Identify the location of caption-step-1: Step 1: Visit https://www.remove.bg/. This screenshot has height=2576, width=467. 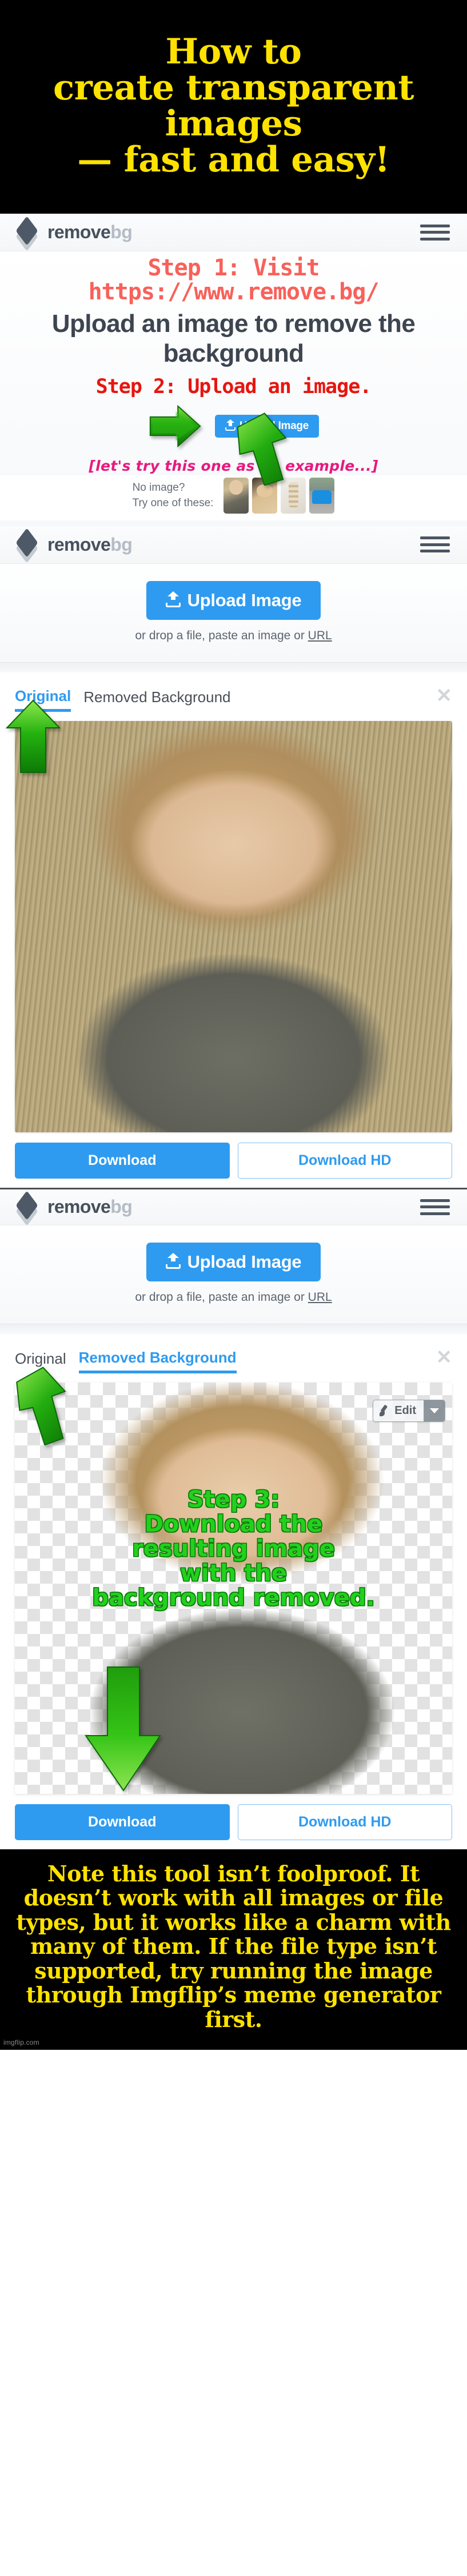
(234, 280).